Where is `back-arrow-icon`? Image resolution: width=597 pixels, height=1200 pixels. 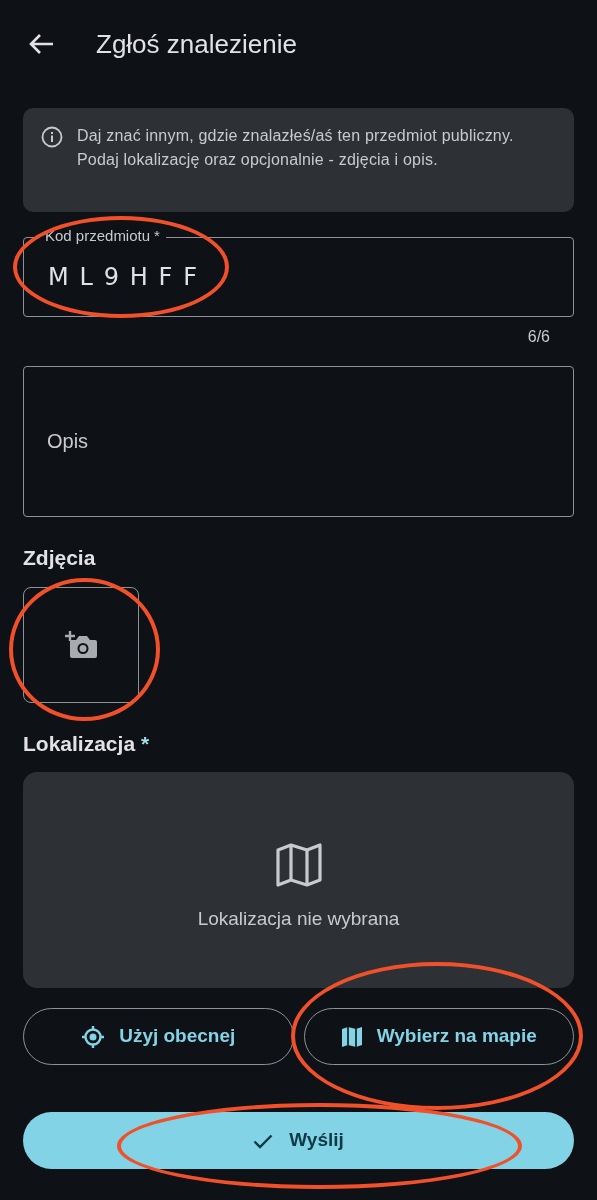
back-arrow-icon is located at coordinates (41, 44).